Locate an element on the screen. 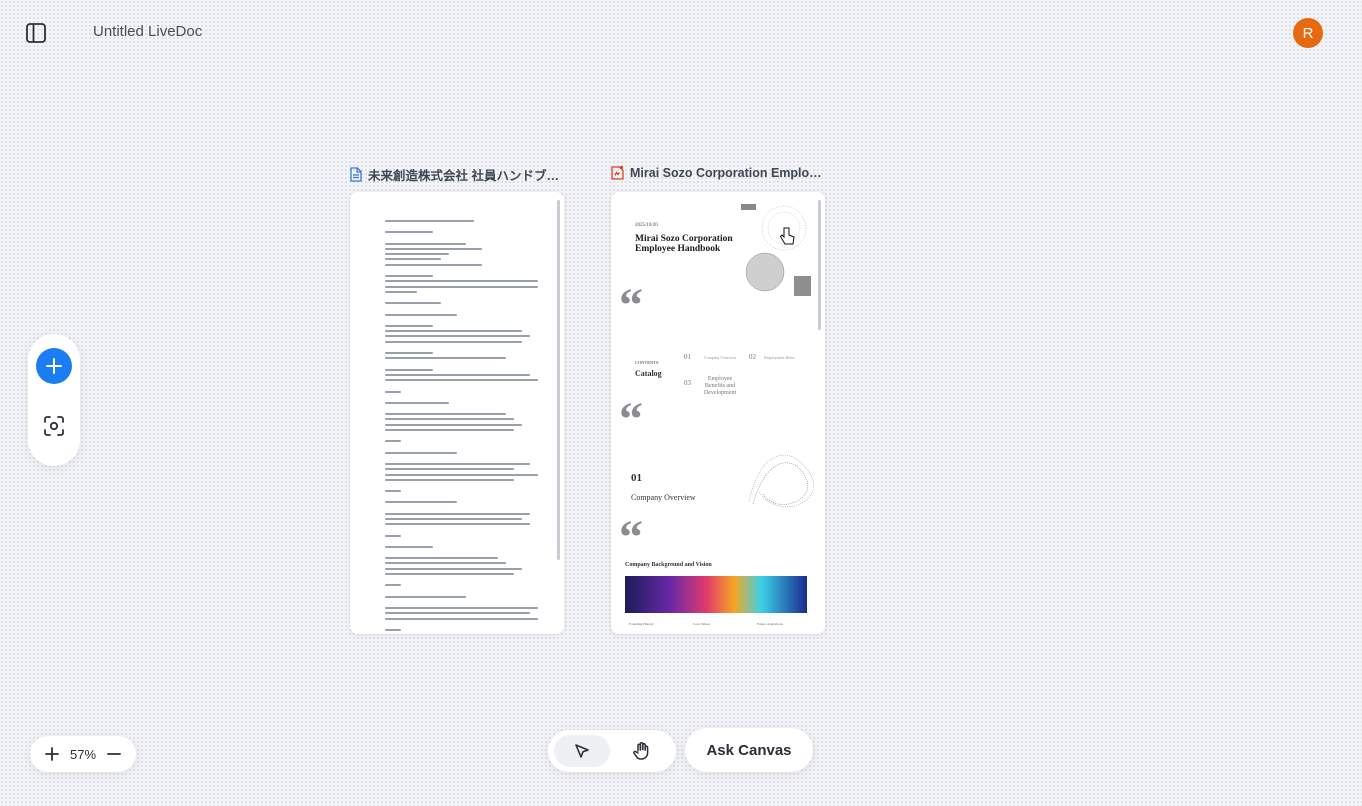 The image size is (1362, 806). zoom-control: 57% is located at coordinates (83, 754).